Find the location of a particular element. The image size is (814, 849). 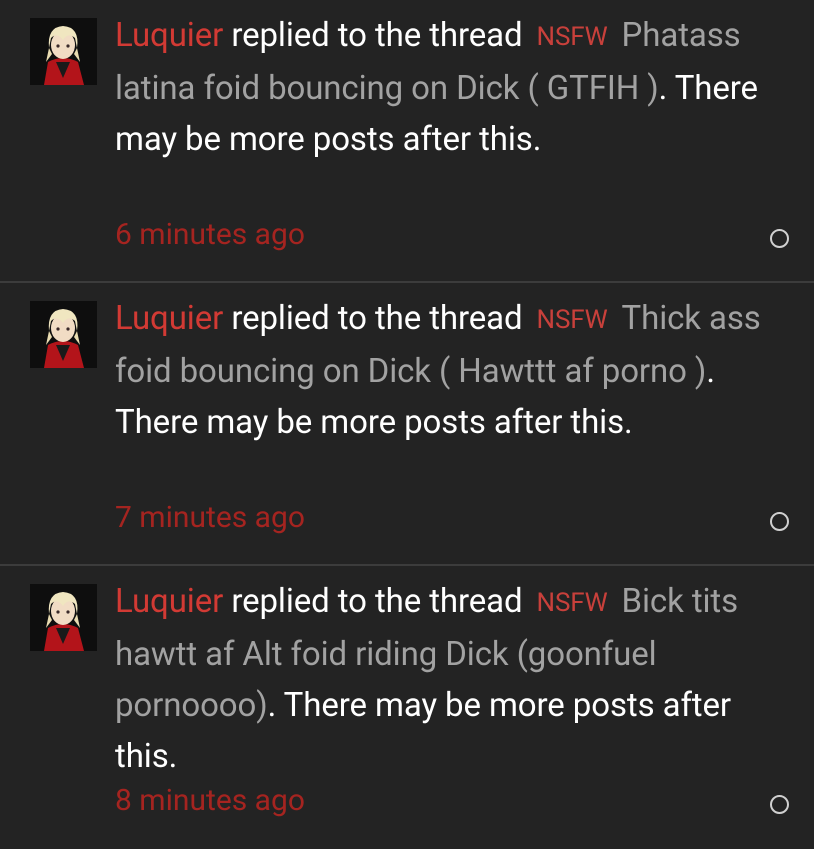

alert-time: 7 minutes ago is located at coordinates (210, 517).